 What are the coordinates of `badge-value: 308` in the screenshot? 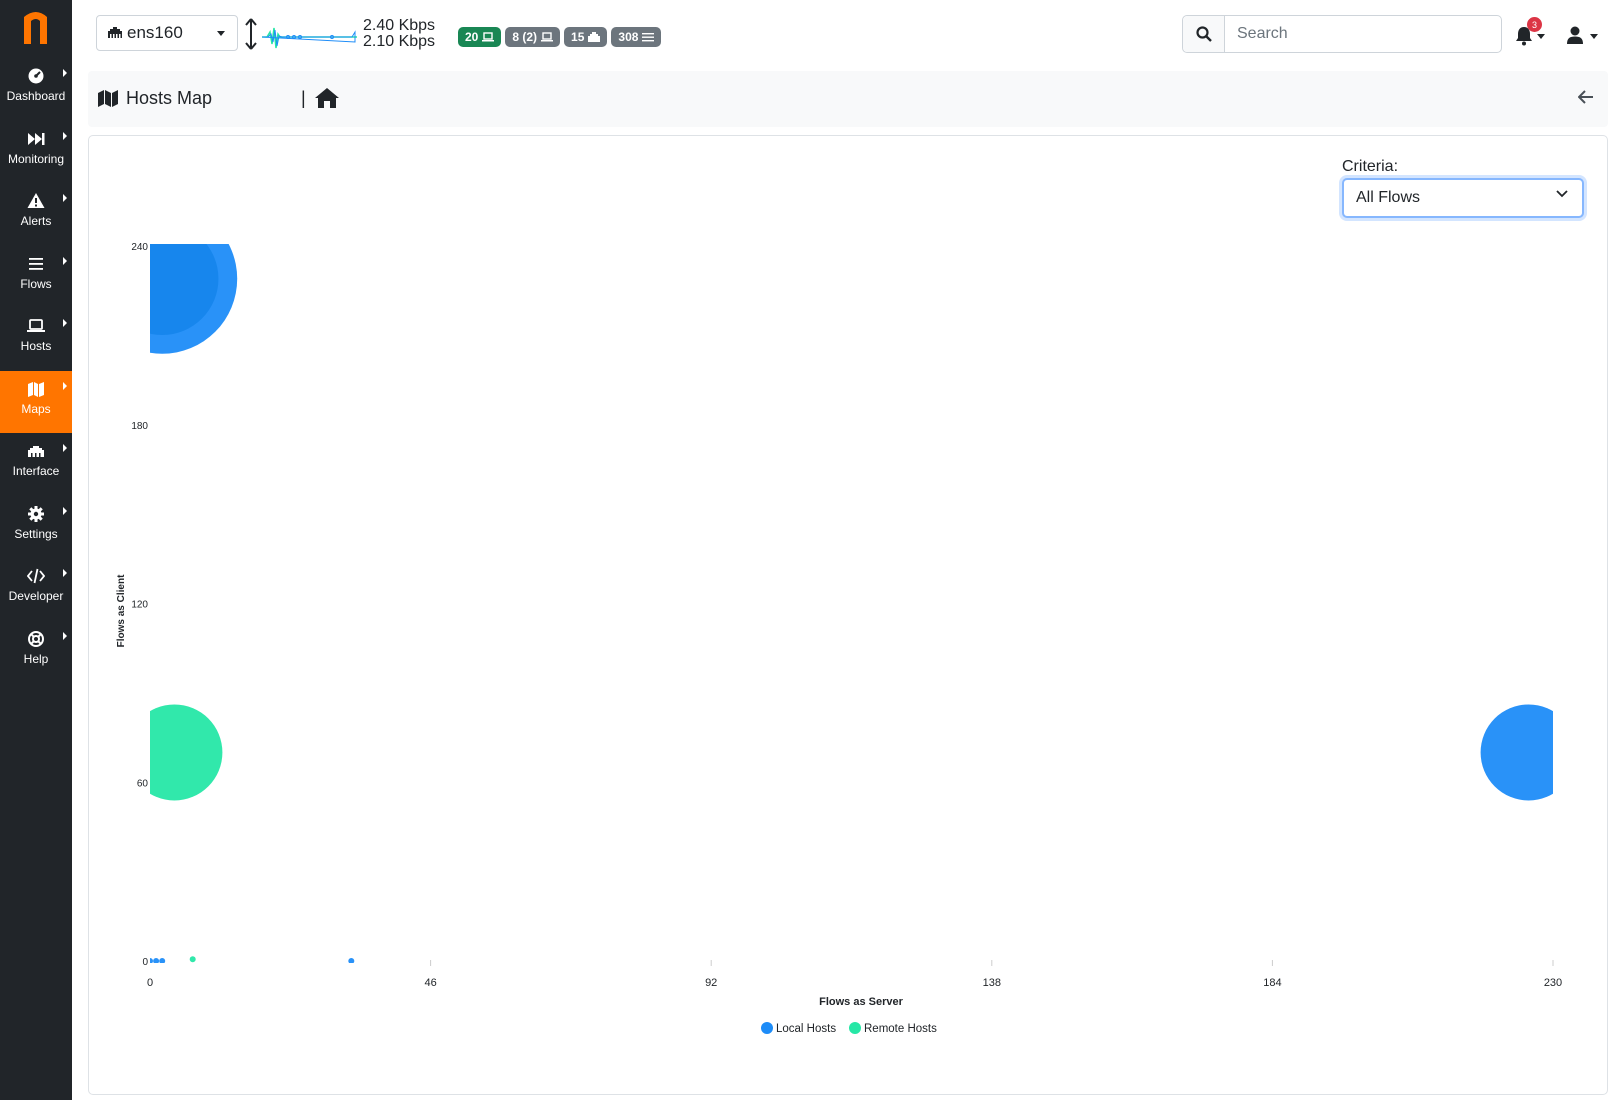 It's located at (628, 37).